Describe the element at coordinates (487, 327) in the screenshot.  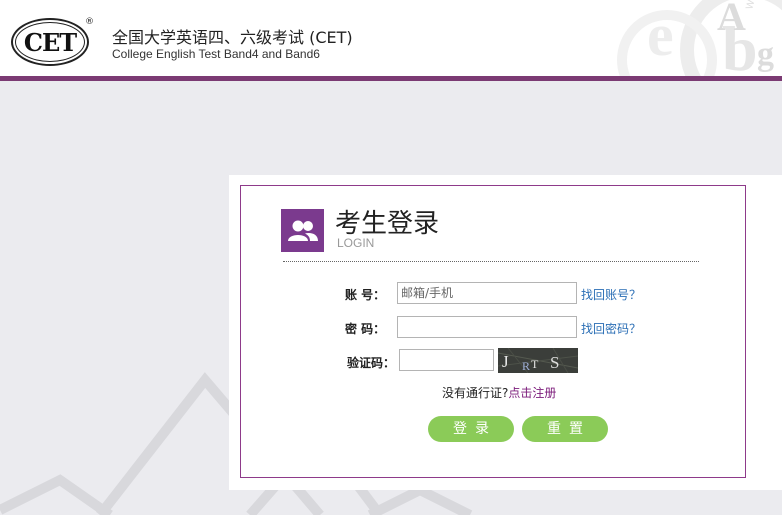
I see `password-input` at that location.